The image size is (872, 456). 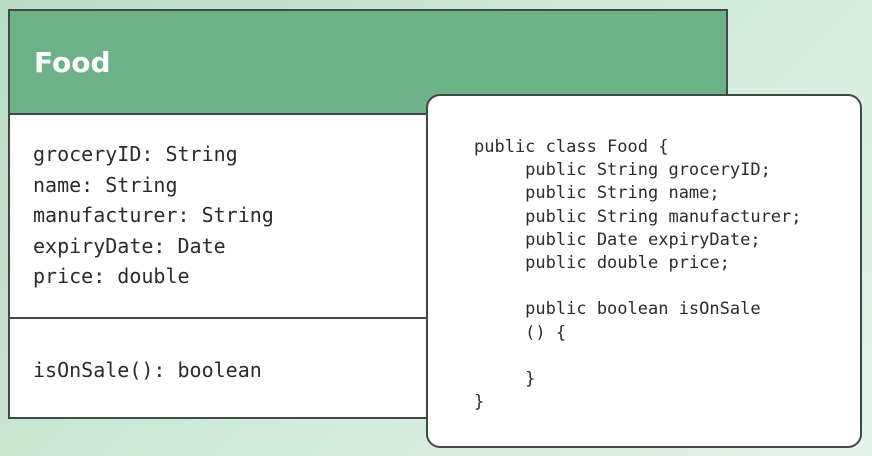 What do you see at coordinates (617, 239) in the screenshot?
I see `code-line: public Date expiryDate;` at bounding box center [617, 239].